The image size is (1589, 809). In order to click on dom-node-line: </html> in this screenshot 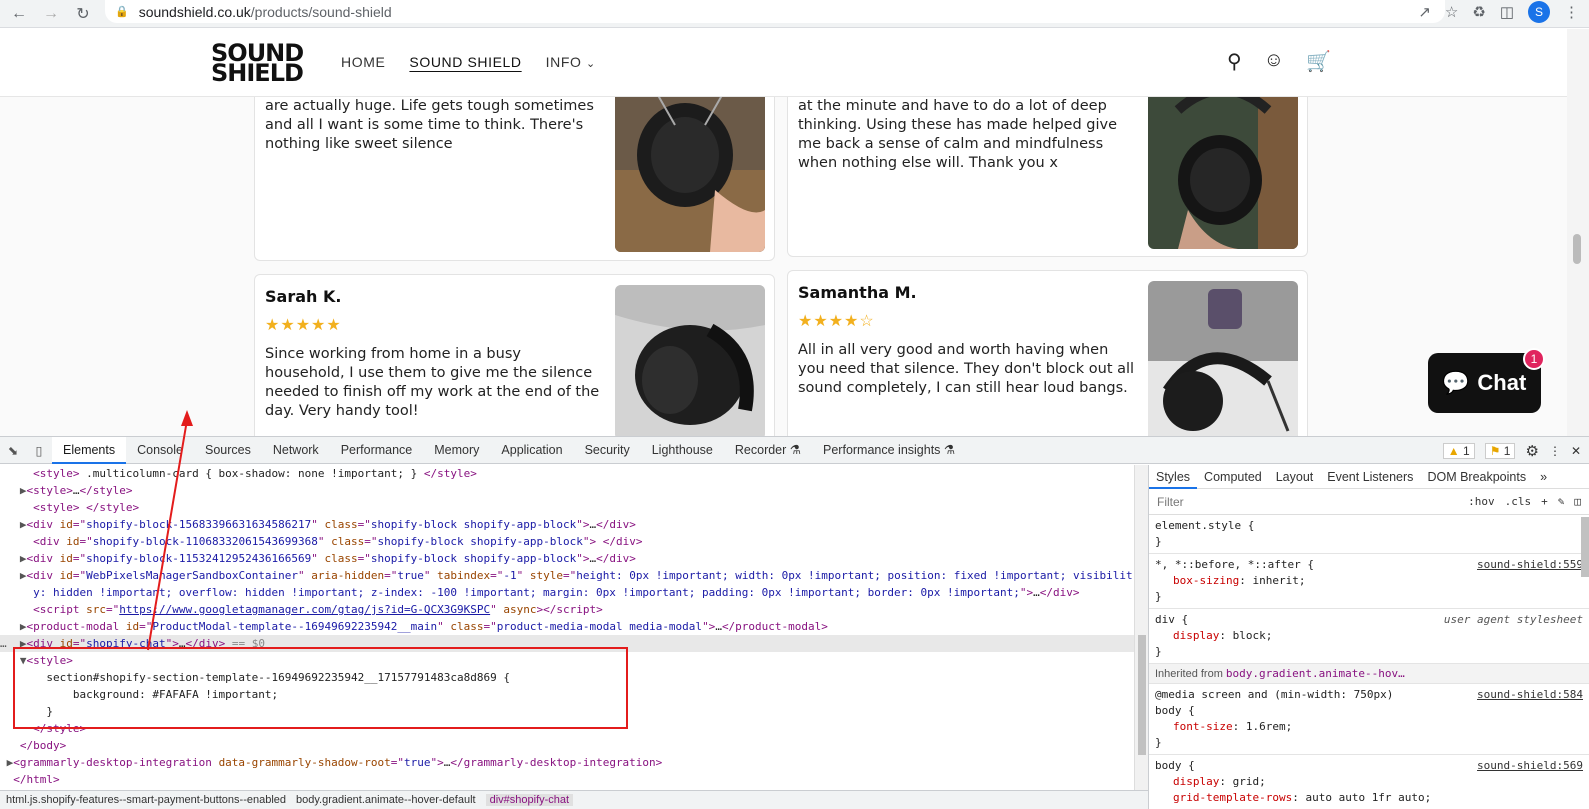, I will do `click(567, 779)`.